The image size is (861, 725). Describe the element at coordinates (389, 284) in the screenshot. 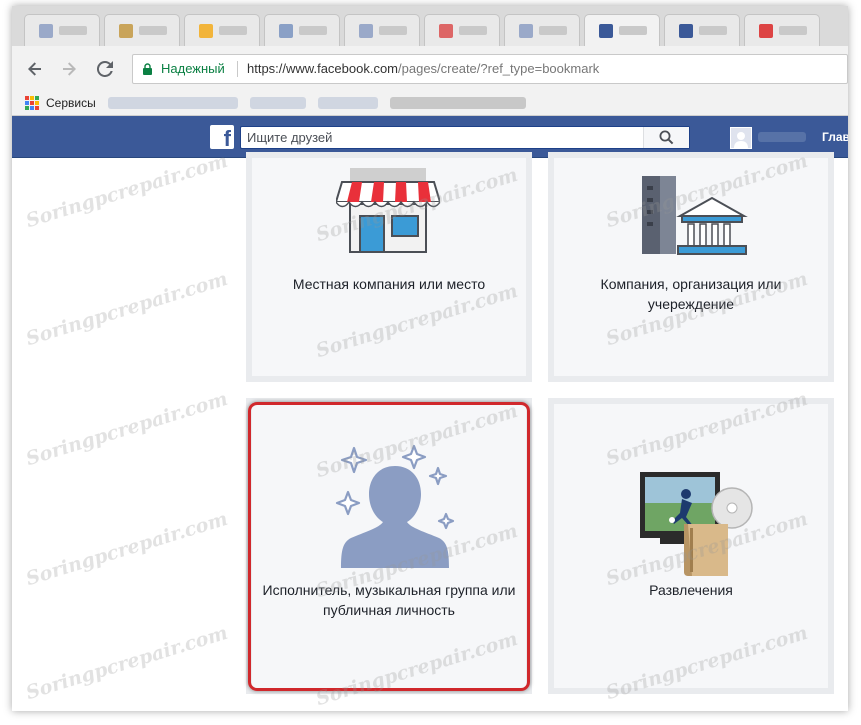

I see `category-label: Местная компания или место` at that location.